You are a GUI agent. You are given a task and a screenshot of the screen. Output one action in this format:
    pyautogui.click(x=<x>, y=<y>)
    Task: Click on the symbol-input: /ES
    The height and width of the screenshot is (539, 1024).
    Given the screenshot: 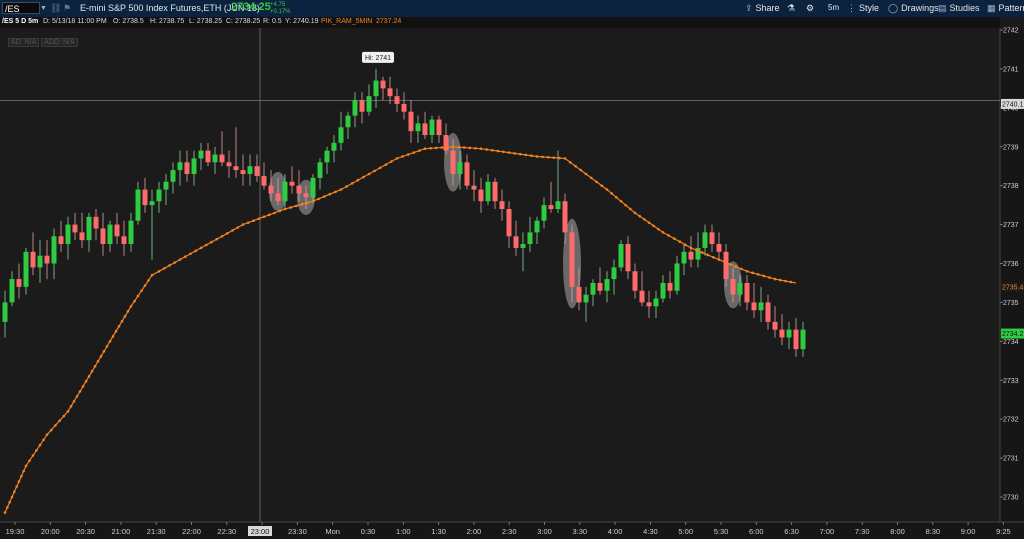 What is the action you would take?
    pyautogui.click(x=21, y=8)
    